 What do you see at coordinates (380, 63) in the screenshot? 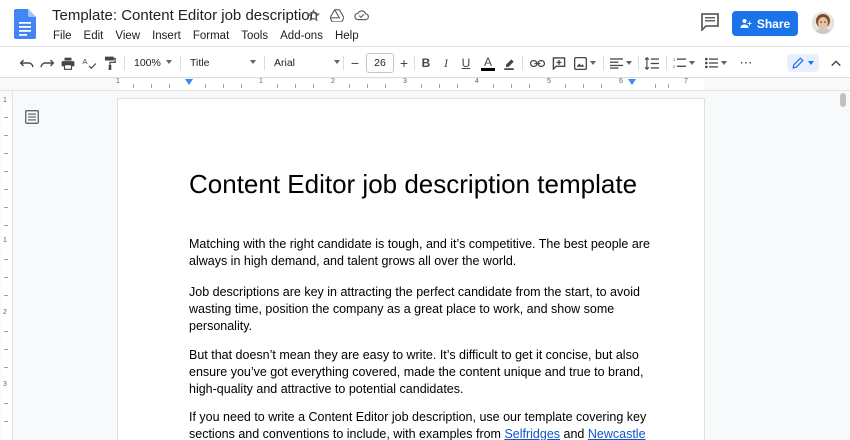
I see `font-size-input: 26` at bounding box center [380, 63].